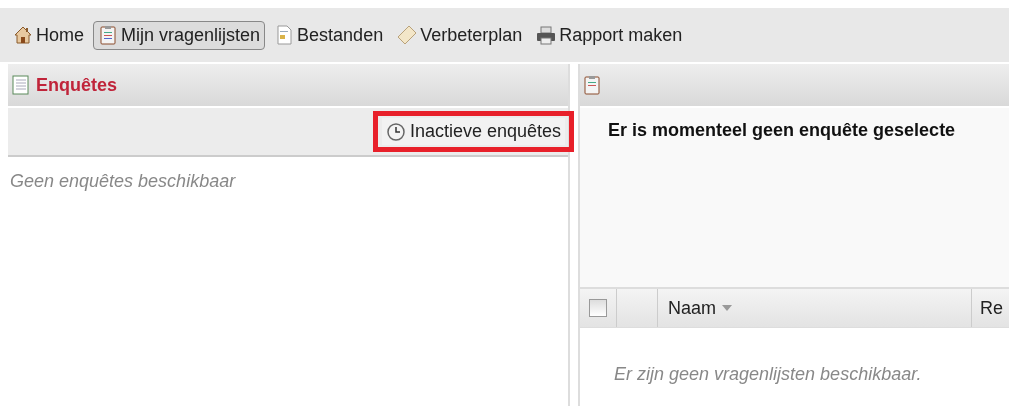 The height and width of the screenshot is (406, 1009). Describe the element at coordinates (123, 181) in the screenshot. I see `empty-message: Geen enquêtes beschikbaar` at that location.